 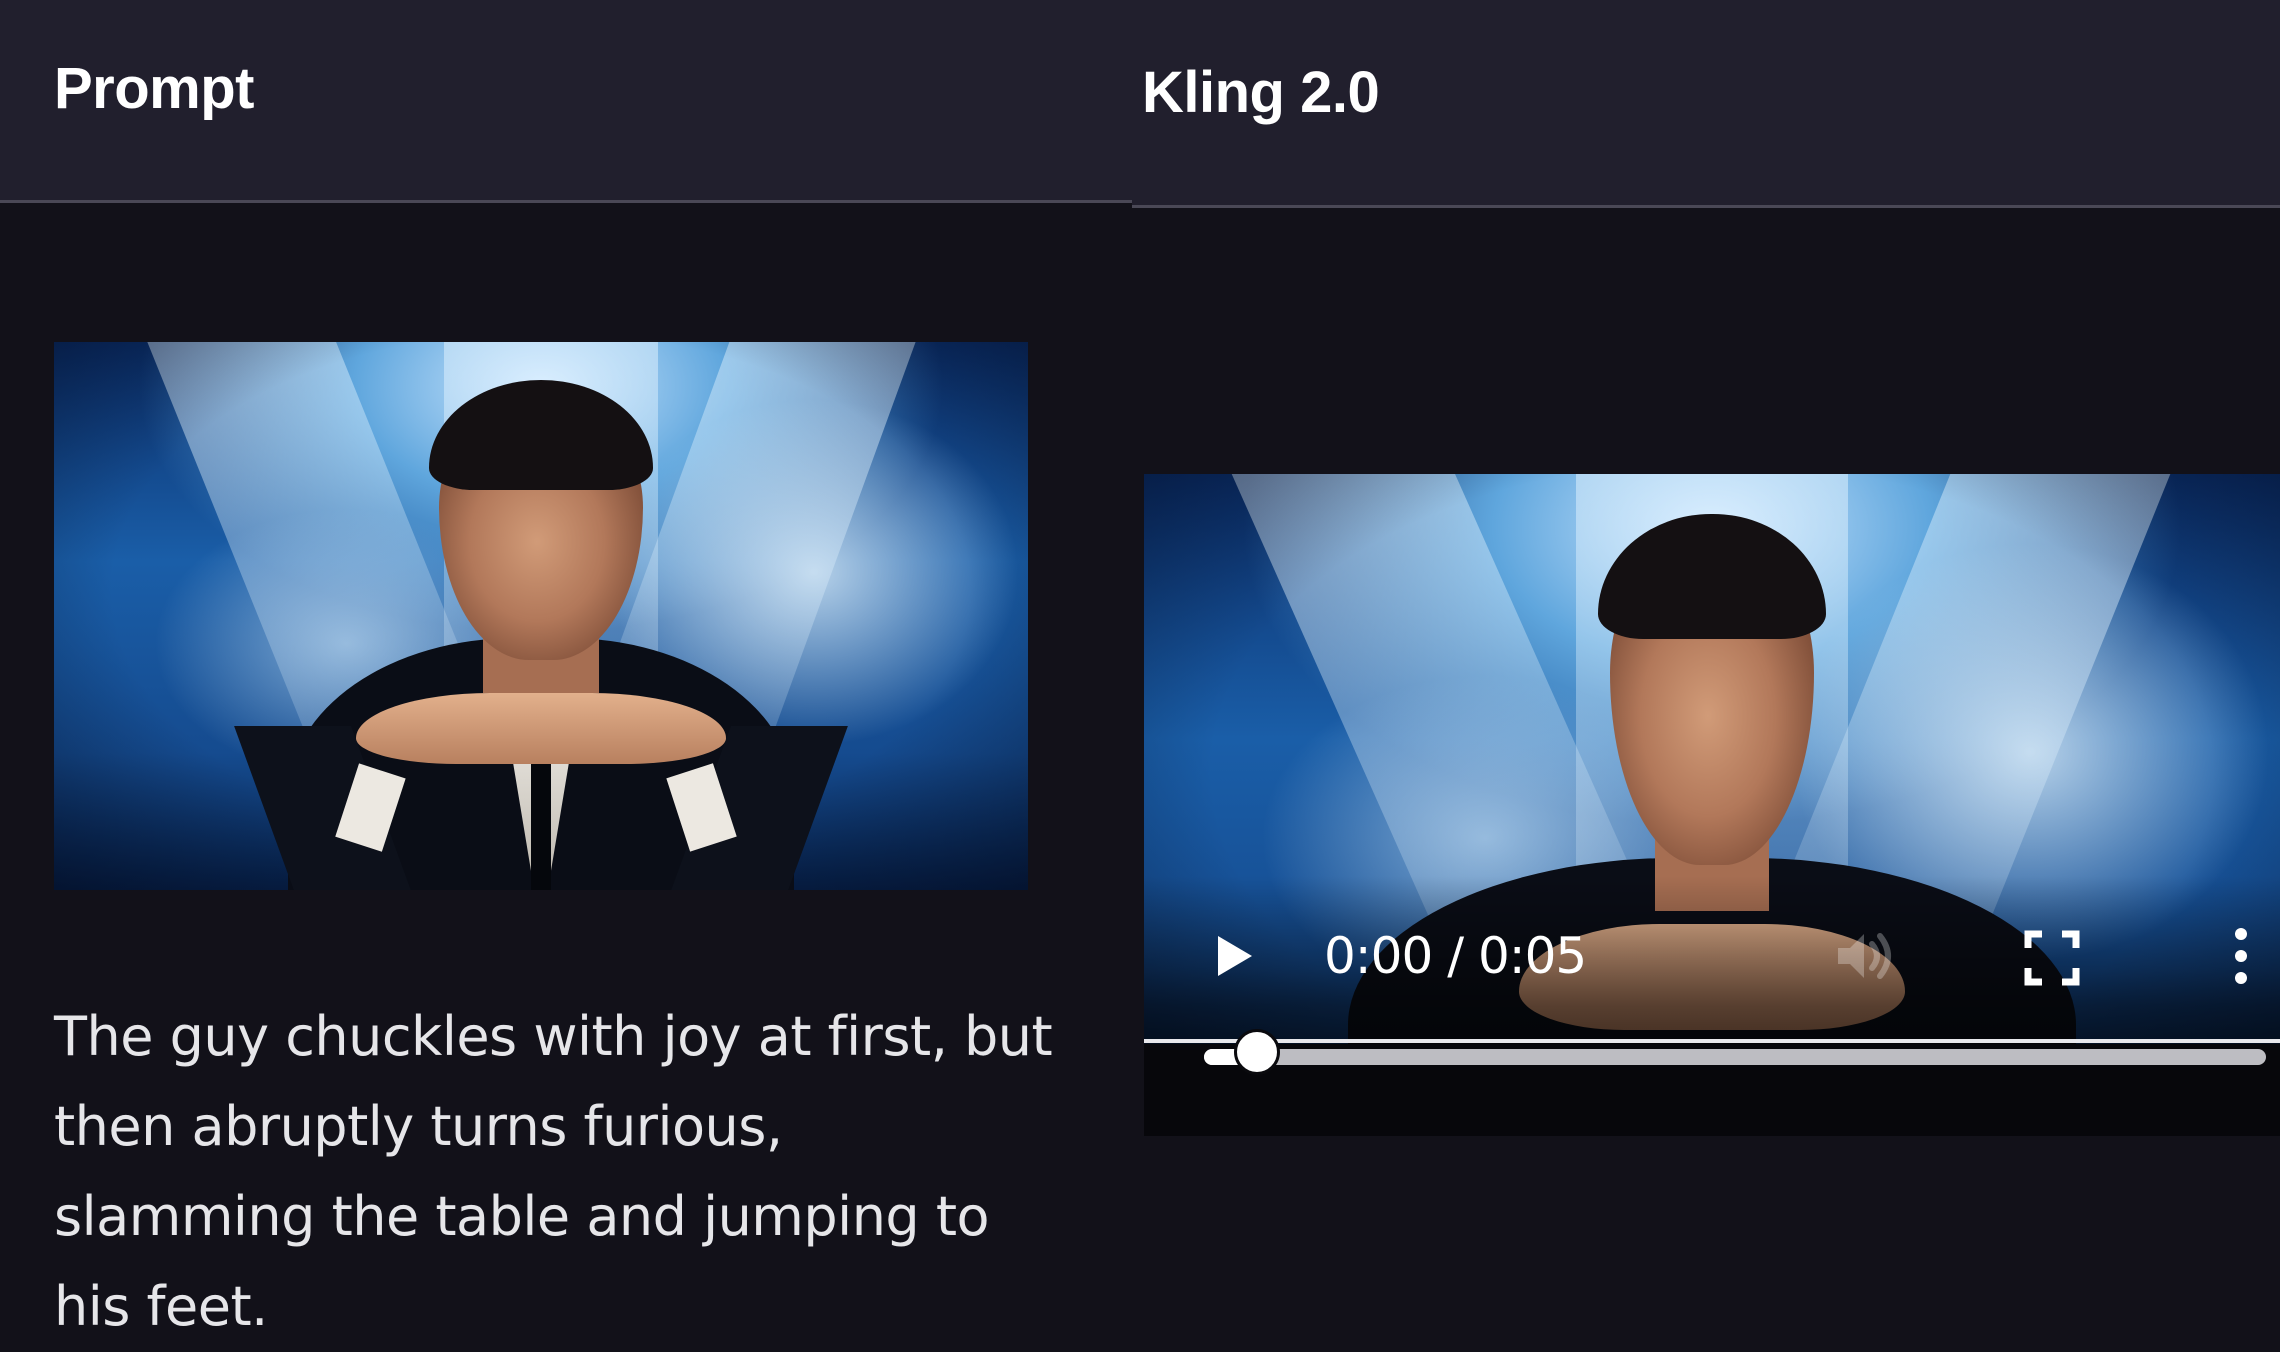 I want to click on current-time: 0:00, so click(x=1378, y=956).